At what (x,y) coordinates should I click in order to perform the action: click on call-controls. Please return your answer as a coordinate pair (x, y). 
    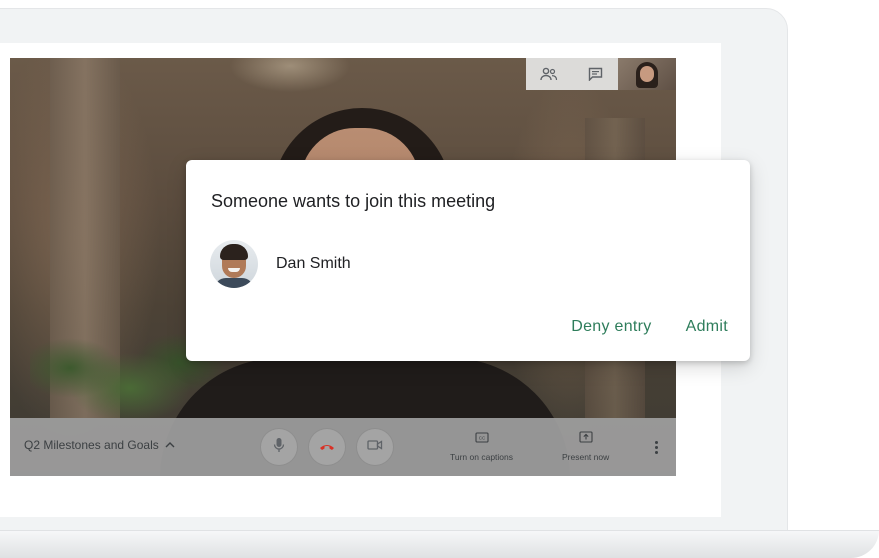
    Looking at the image, I should click on (327, 447).